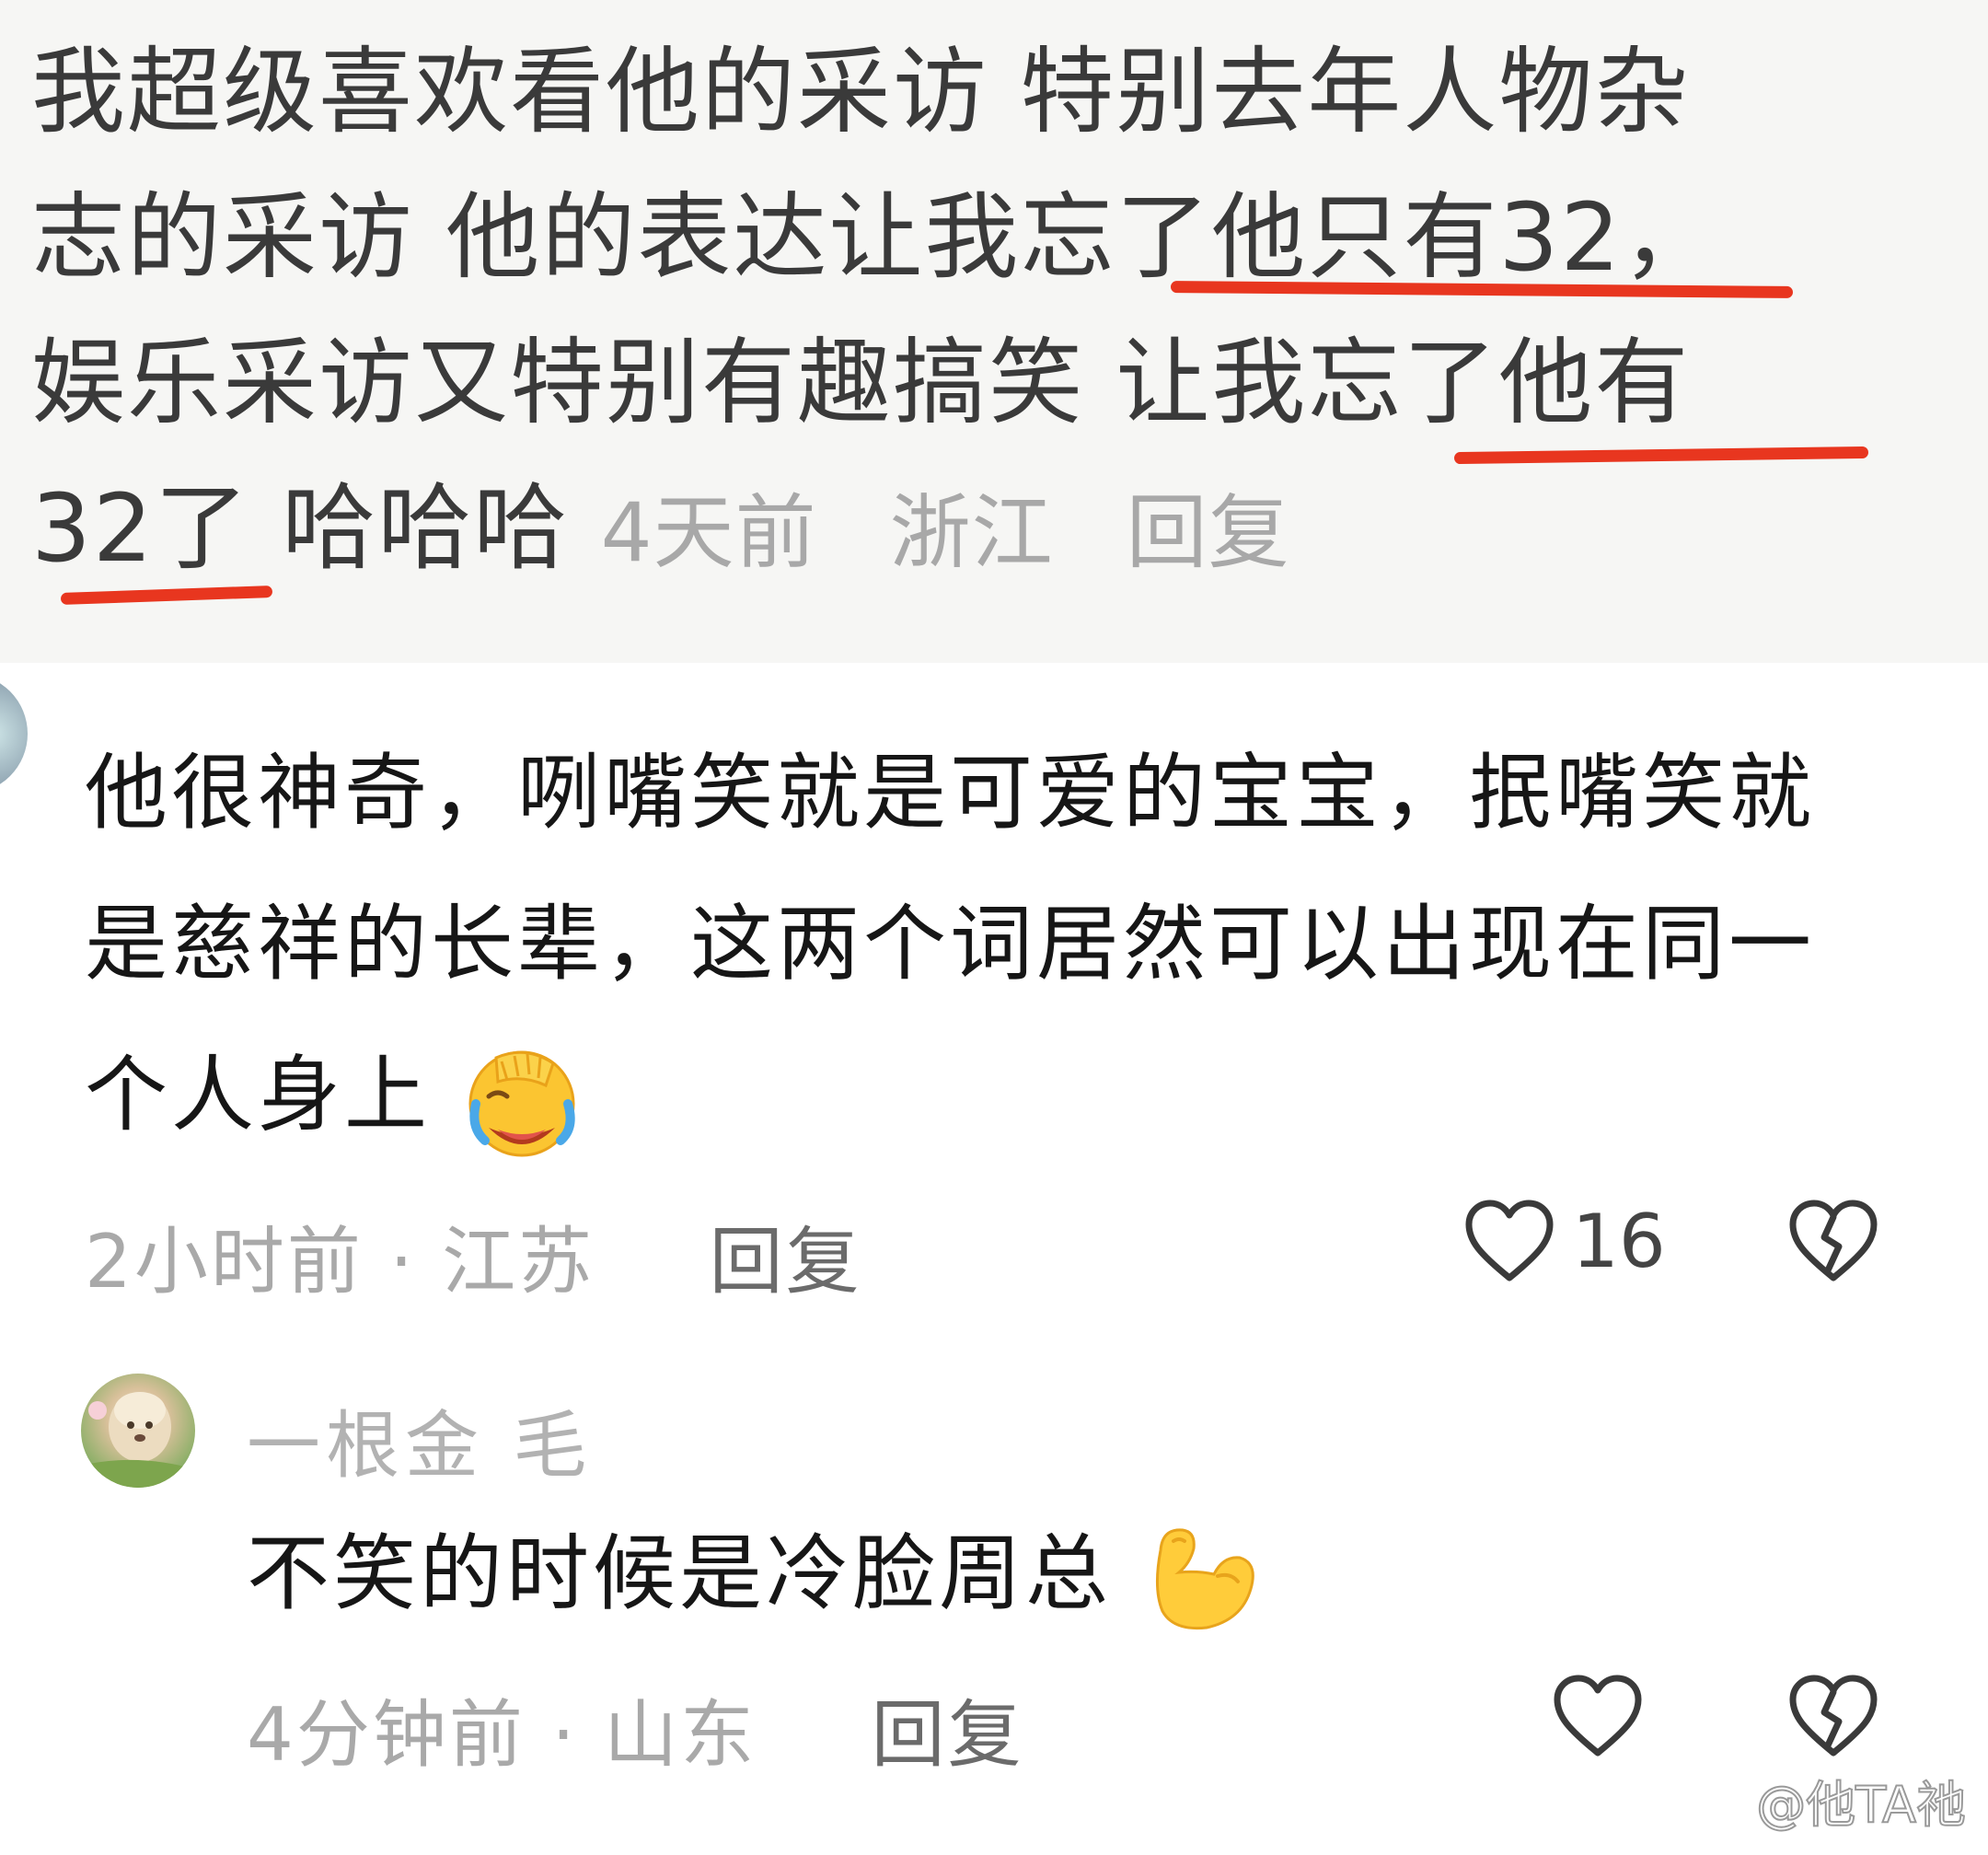  What do you see at coordinates (502, 1735) in the screenshot?
I see `comment-3-meta: 4分钟前 · 山东` at bounding box center [502, 1735].